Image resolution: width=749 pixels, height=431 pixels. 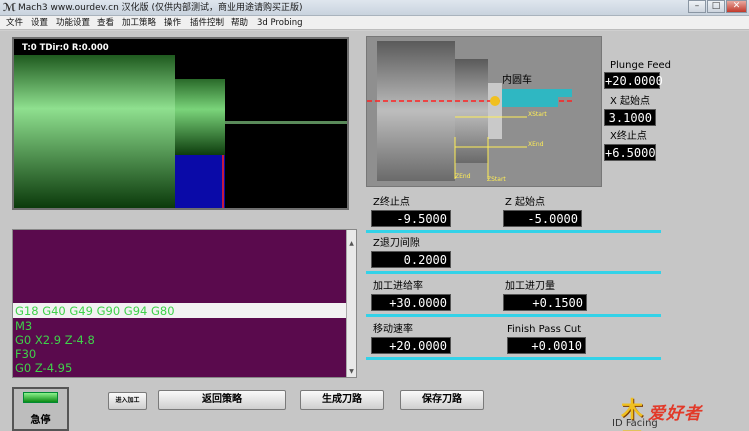 I want to click on z-end-label: Z终止点, so click(x=391, y=202).